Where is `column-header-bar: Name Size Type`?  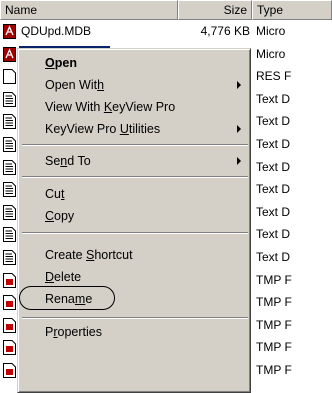
column-header-bar: Name Size Type is located at coordinates (166, 10).